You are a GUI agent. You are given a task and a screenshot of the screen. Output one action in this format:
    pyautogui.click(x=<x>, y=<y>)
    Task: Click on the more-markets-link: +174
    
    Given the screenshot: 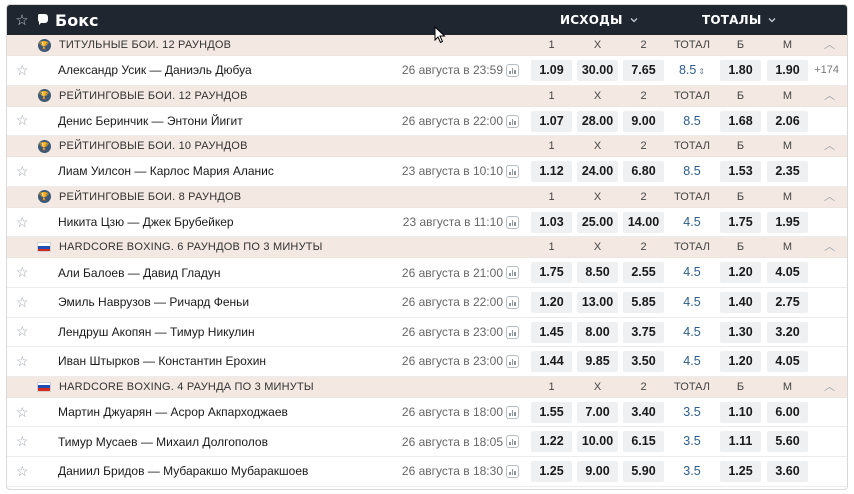 What is the action you would take?
    pyautogui.click(x=826, y=70)
    